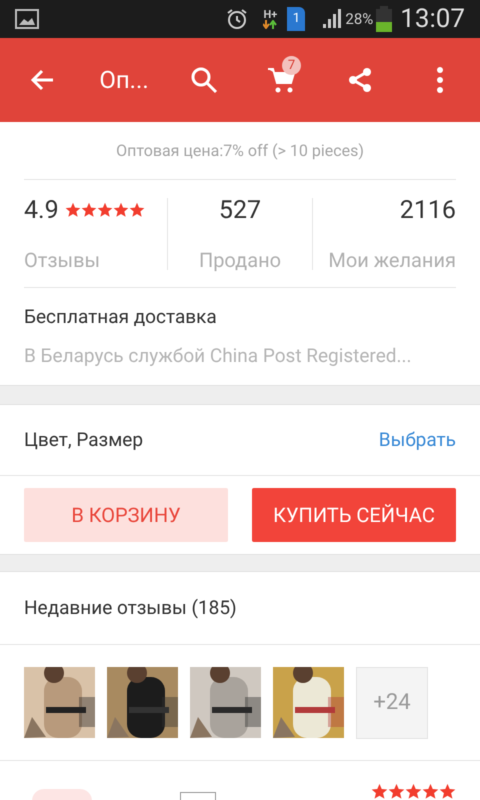  Describe the element at coordinates (360, 80) in the screenshot. I see `share-icon` at that location.